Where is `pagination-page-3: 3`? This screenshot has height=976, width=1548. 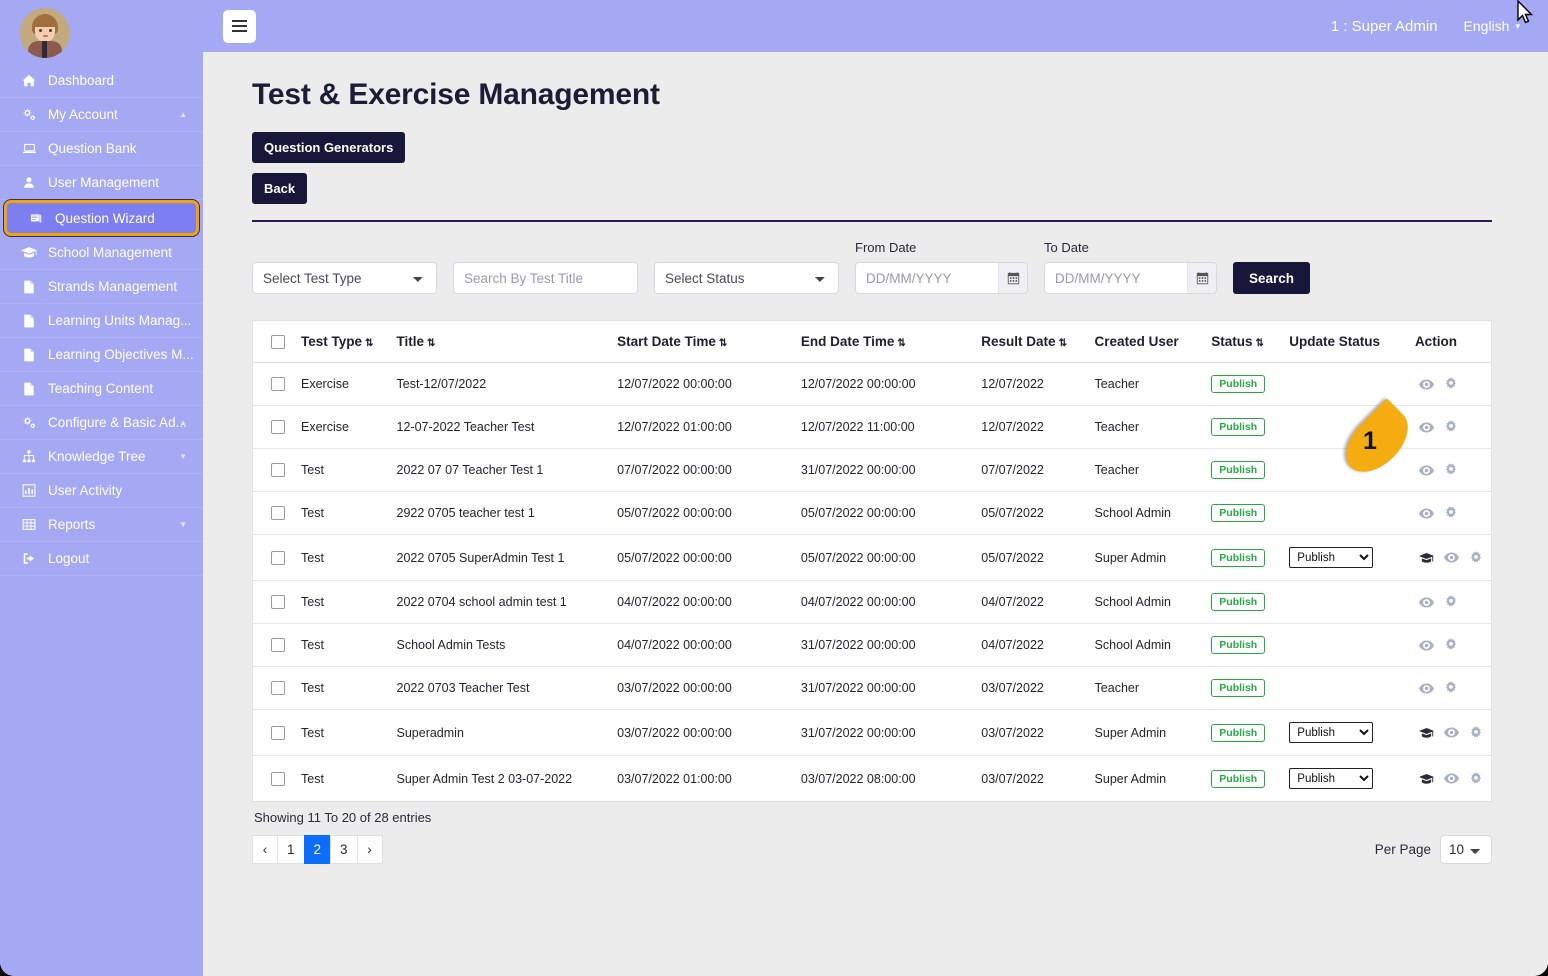 pagination-page-3: 3 is located at coordinates (344, 849).